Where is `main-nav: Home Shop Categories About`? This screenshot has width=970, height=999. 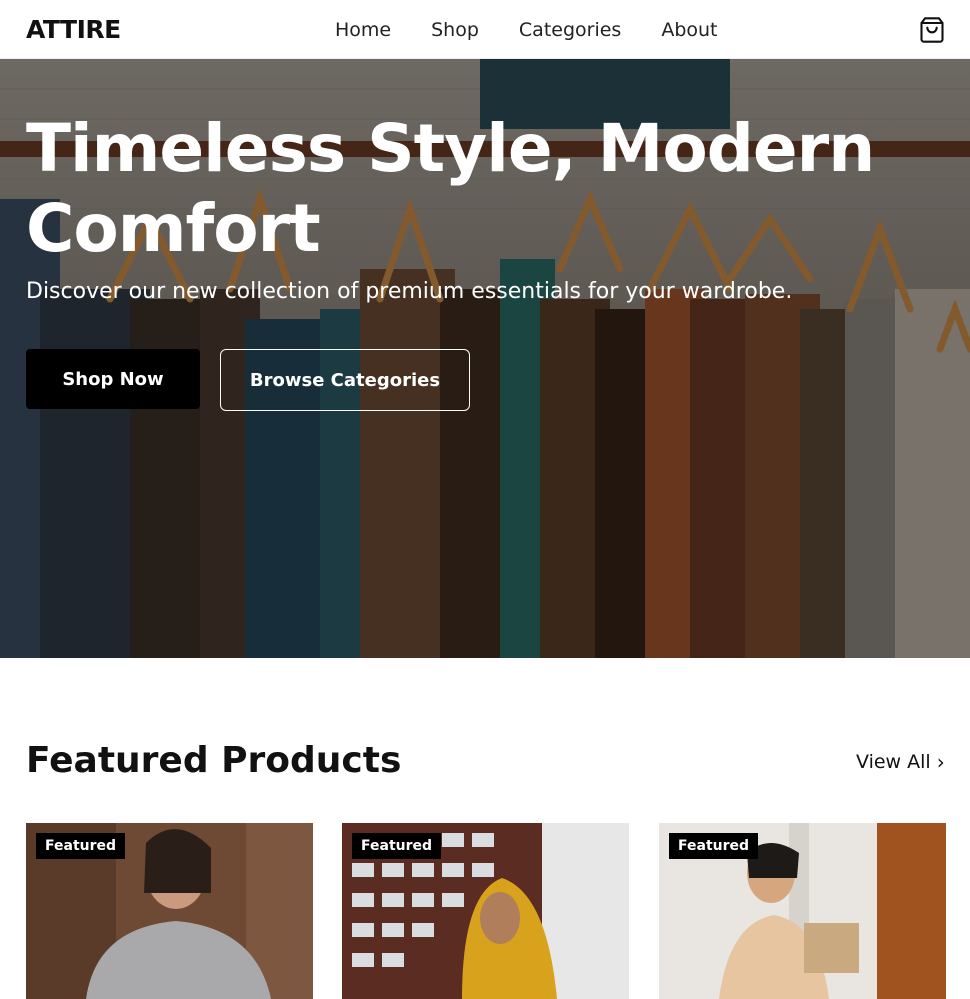 main-nav: Home Shop Categories About is located at coordinates (546, 29).